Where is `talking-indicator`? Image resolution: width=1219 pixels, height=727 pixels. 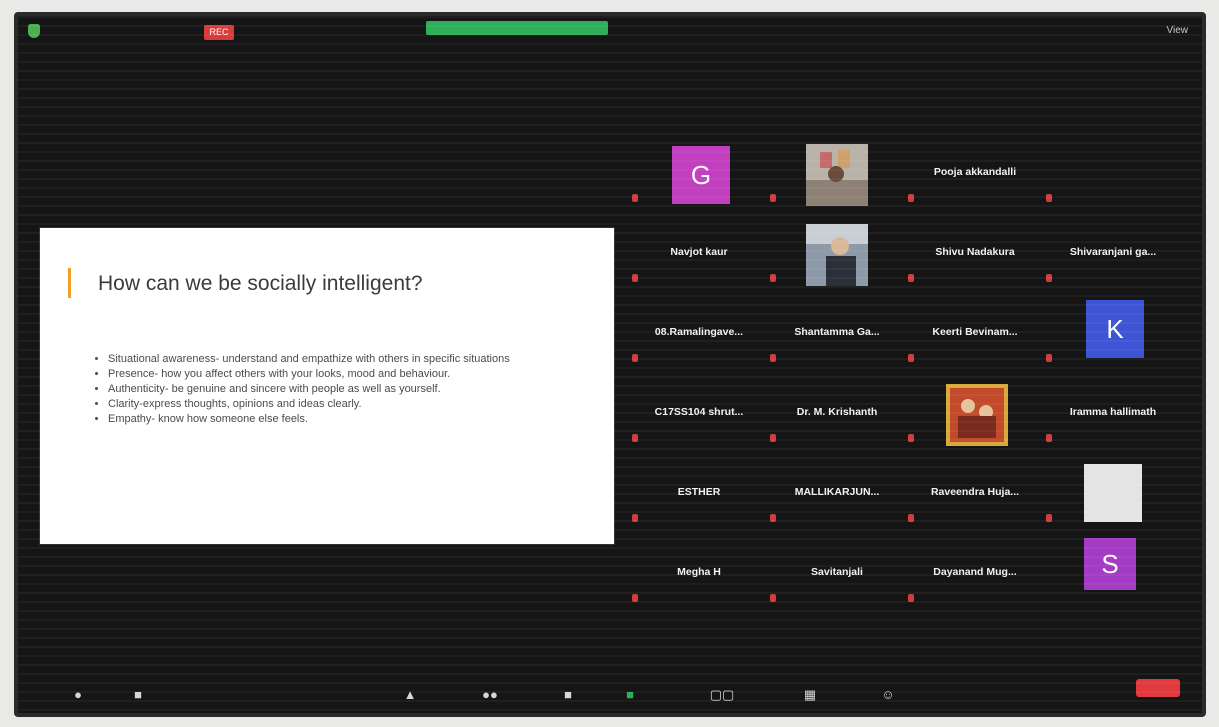
talking-indicator is located at coordinates (517, 28).